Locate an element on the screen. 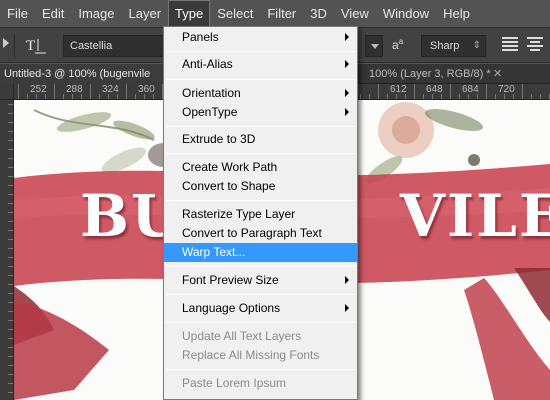 The width and height of the screenshot is (550, 400). align-center-icon is located at coordinates (535, 45).